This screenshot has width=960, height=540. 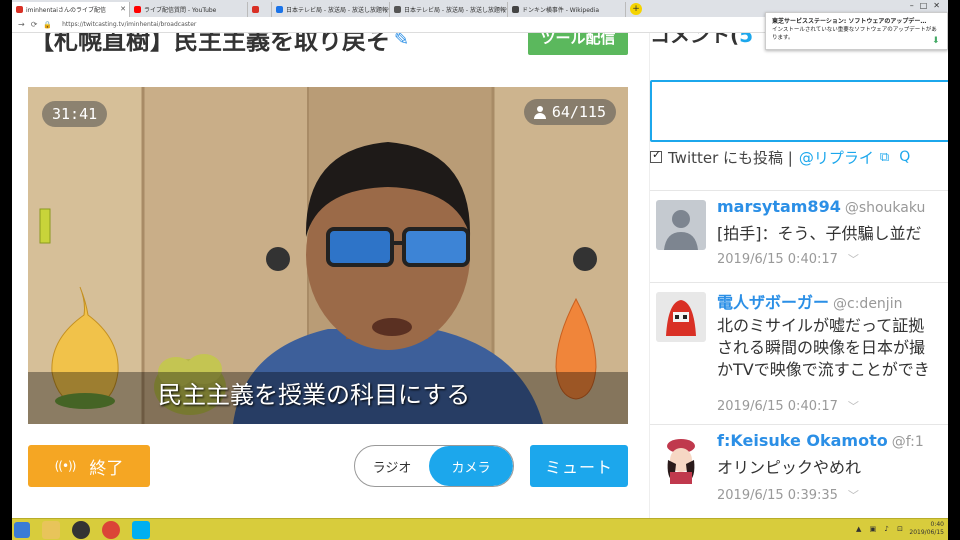 What do you see at coordinates (799, 111) in the screenshot?
I see `comment-input` at bounding box center [799, 111].